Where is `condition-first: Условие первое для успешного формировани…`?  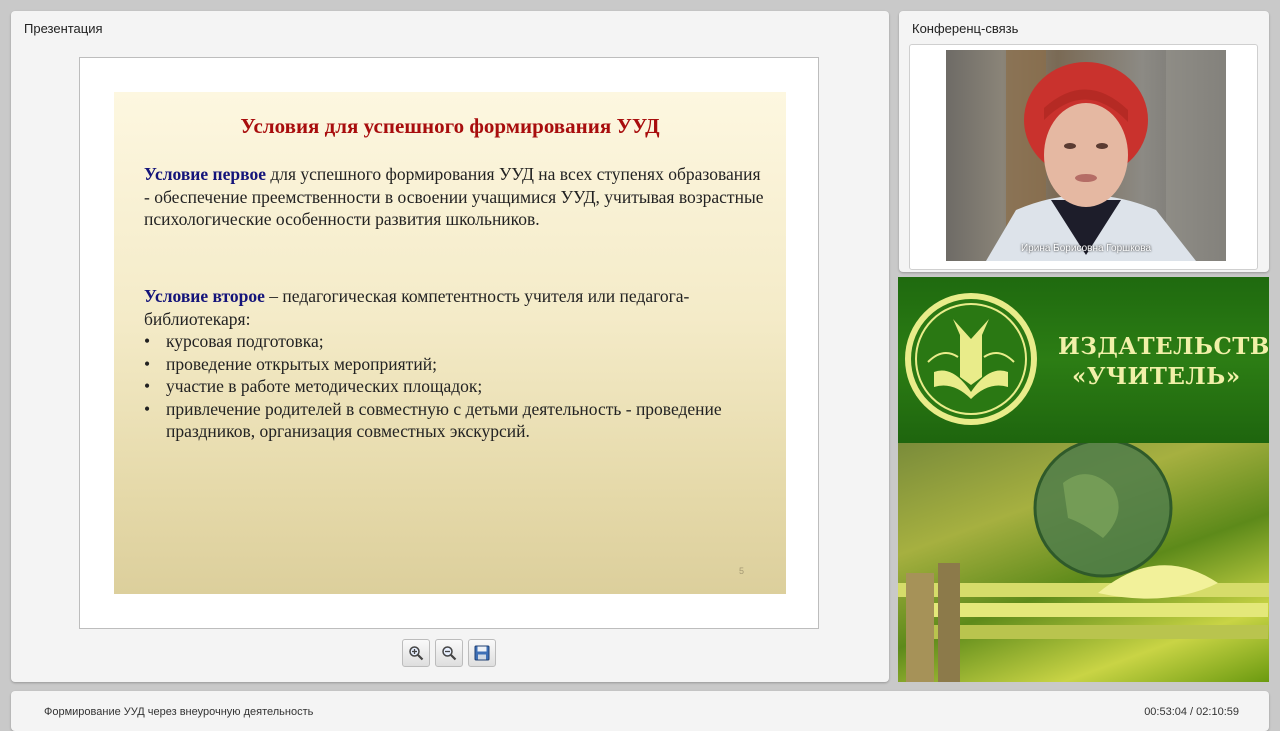 condition-first: Условие первое для успешного формировани… is located at coordinates (454, 197).